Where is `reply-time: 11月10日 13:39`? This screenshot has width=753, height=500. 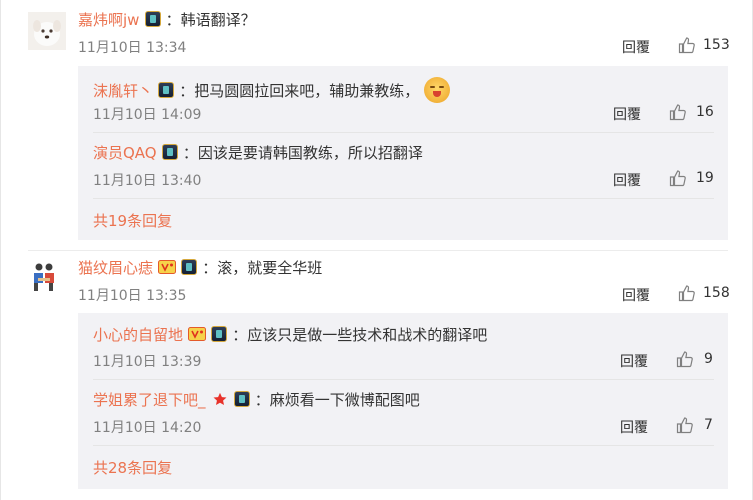
reply-time: 11月10日 13:39 is located at coordinates (147, 362).